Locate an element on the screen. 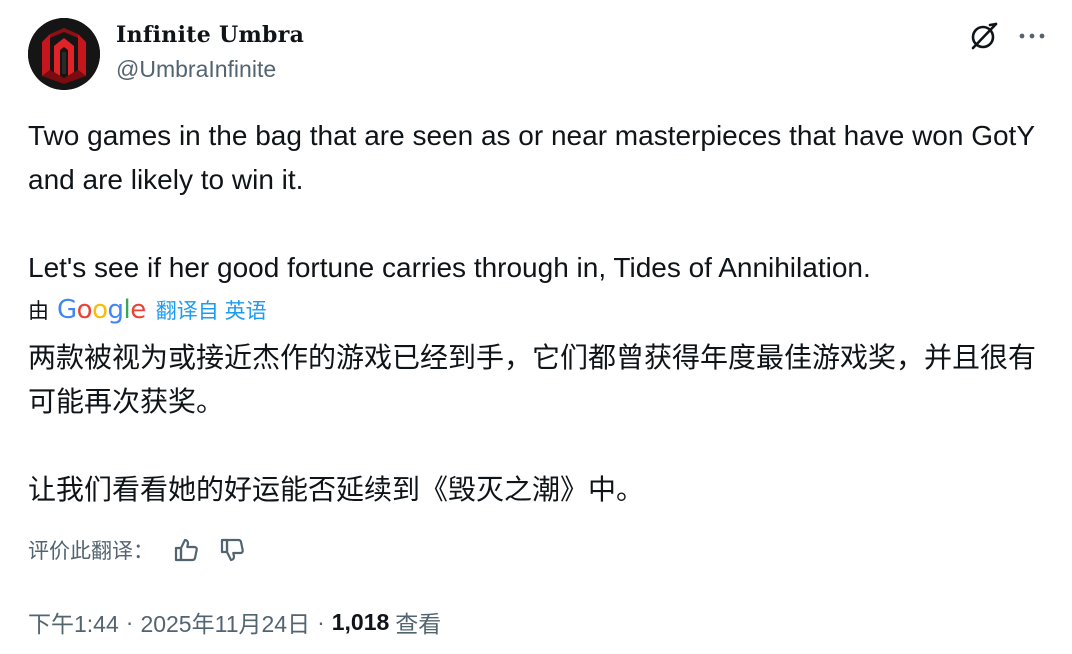  views-count: 1,018 is located at coordinates (360, 621).